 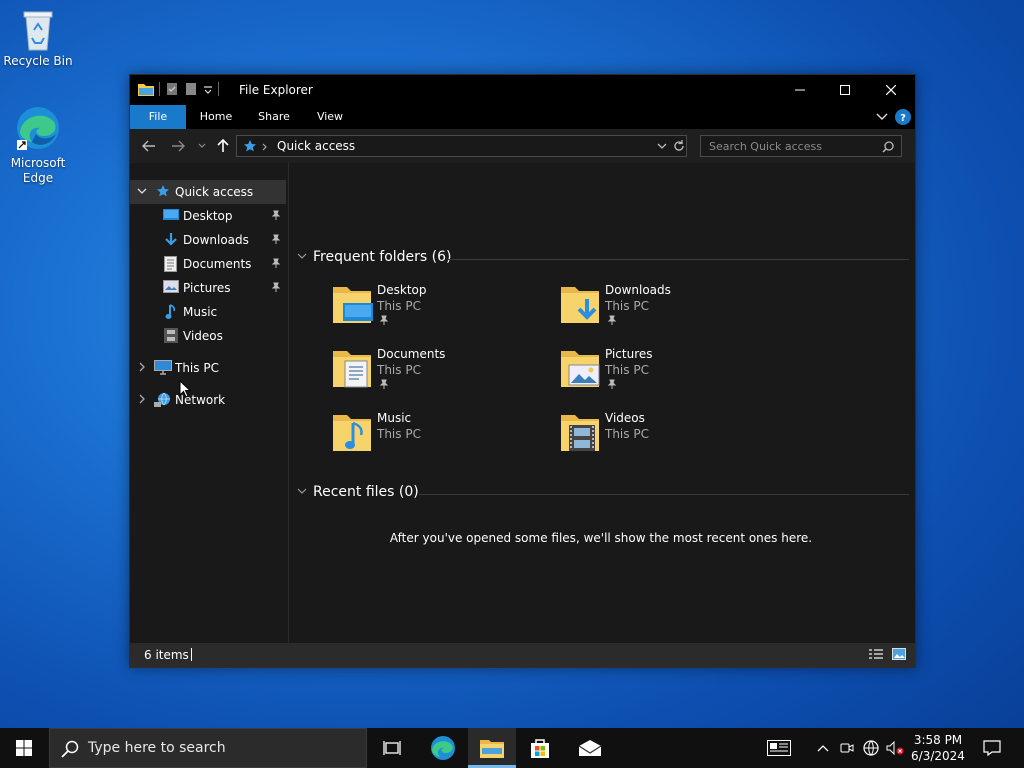 What do you see at coordinates (895, 748) in the screenshot?
I see `volume-button` at bounding box center [895, 748].